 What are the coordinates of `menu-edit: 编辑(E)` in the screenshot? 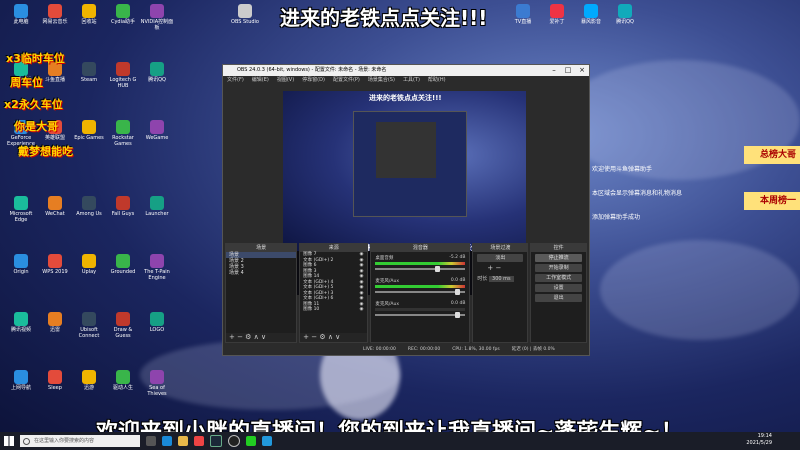 It's located at (260, 80).